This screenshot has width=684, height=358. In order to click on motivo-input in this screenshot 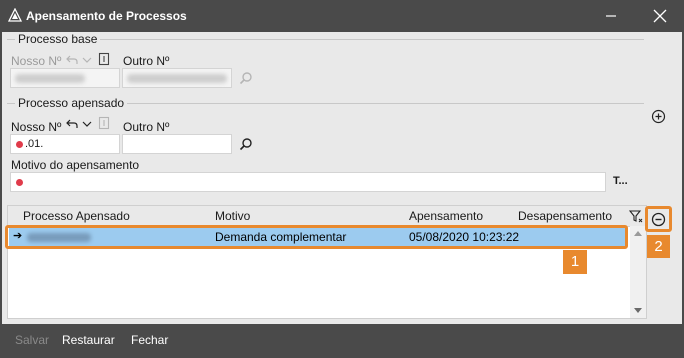, I will do `click(308, 182)`.